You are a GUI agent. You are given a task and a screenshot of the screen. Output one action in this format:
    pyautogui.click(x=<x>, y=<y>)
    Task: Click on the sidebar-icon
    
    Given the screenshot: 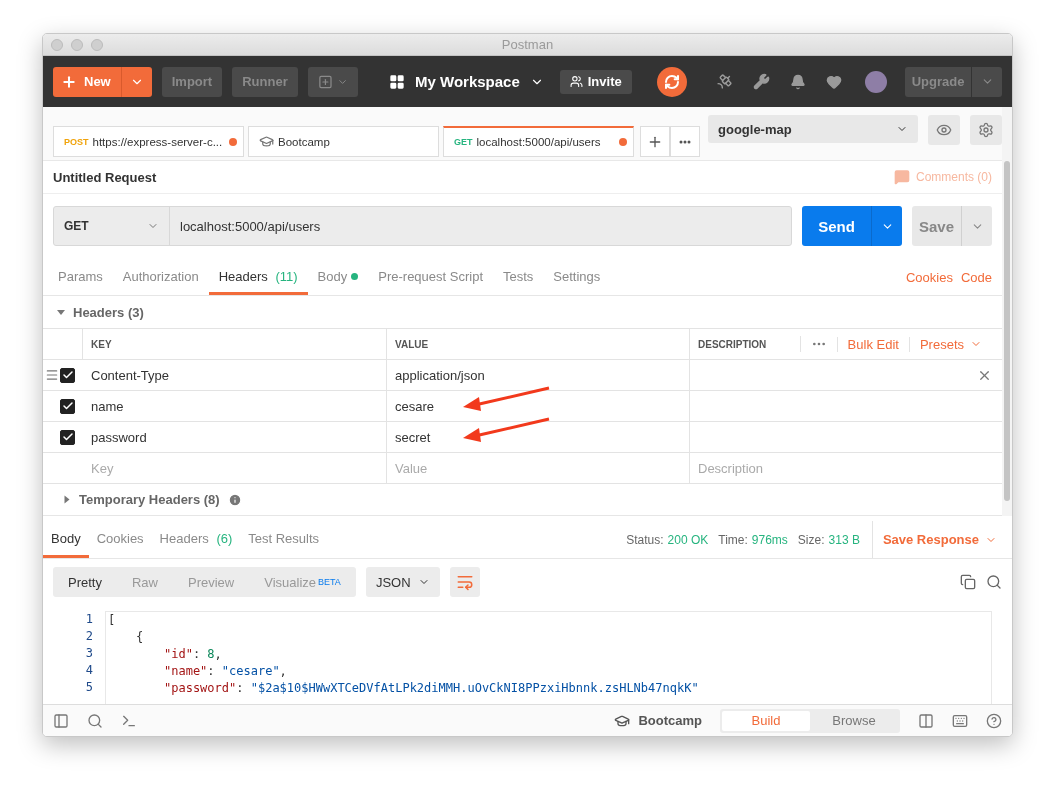 What is the action you would take?
    pyautogui.click(x=61, y=720)
    